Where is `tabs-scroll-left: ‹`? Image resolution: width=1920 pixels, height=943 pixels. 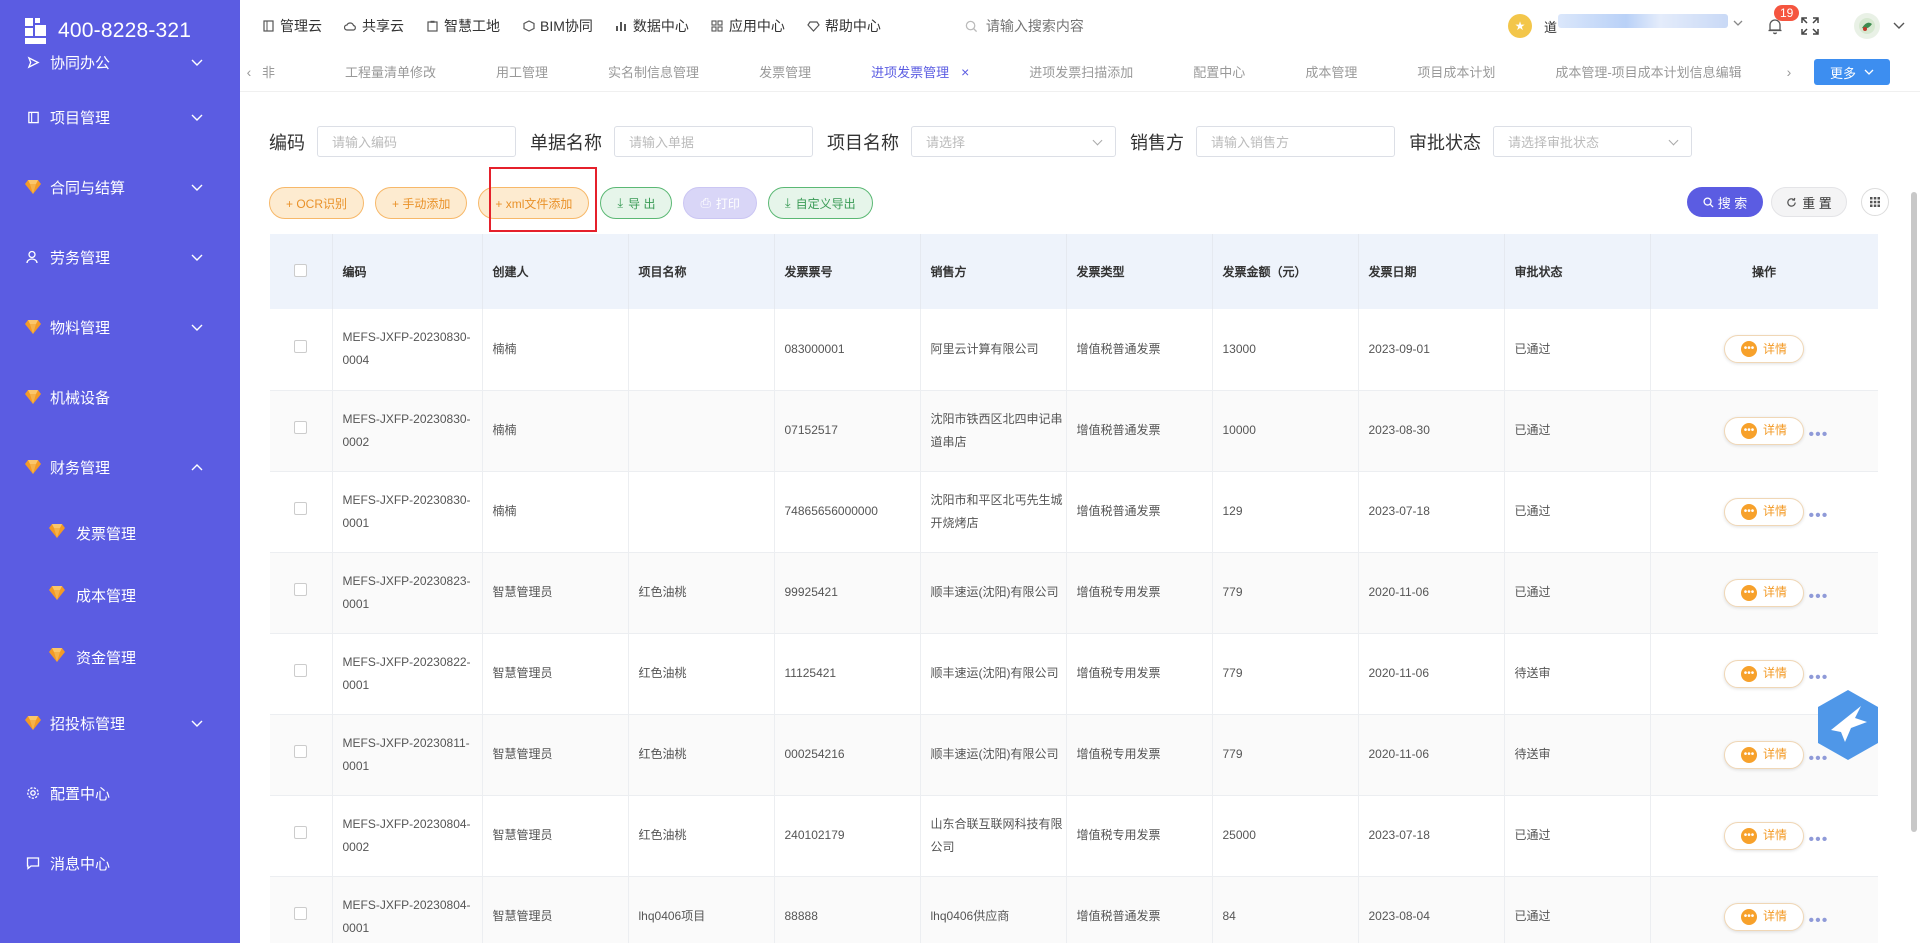 tabs-scroll-left: ‹ is located at coordinates (249, 72).